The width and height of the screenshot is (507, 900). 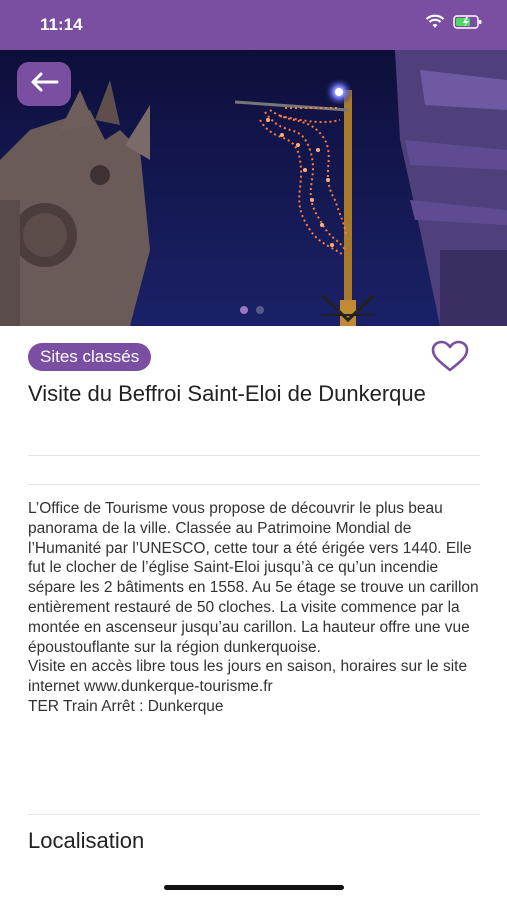 What do you see at coordinates (468, 24) in the screenshot?
I see `battery-charging-icon` at bounding box center [468, 24].